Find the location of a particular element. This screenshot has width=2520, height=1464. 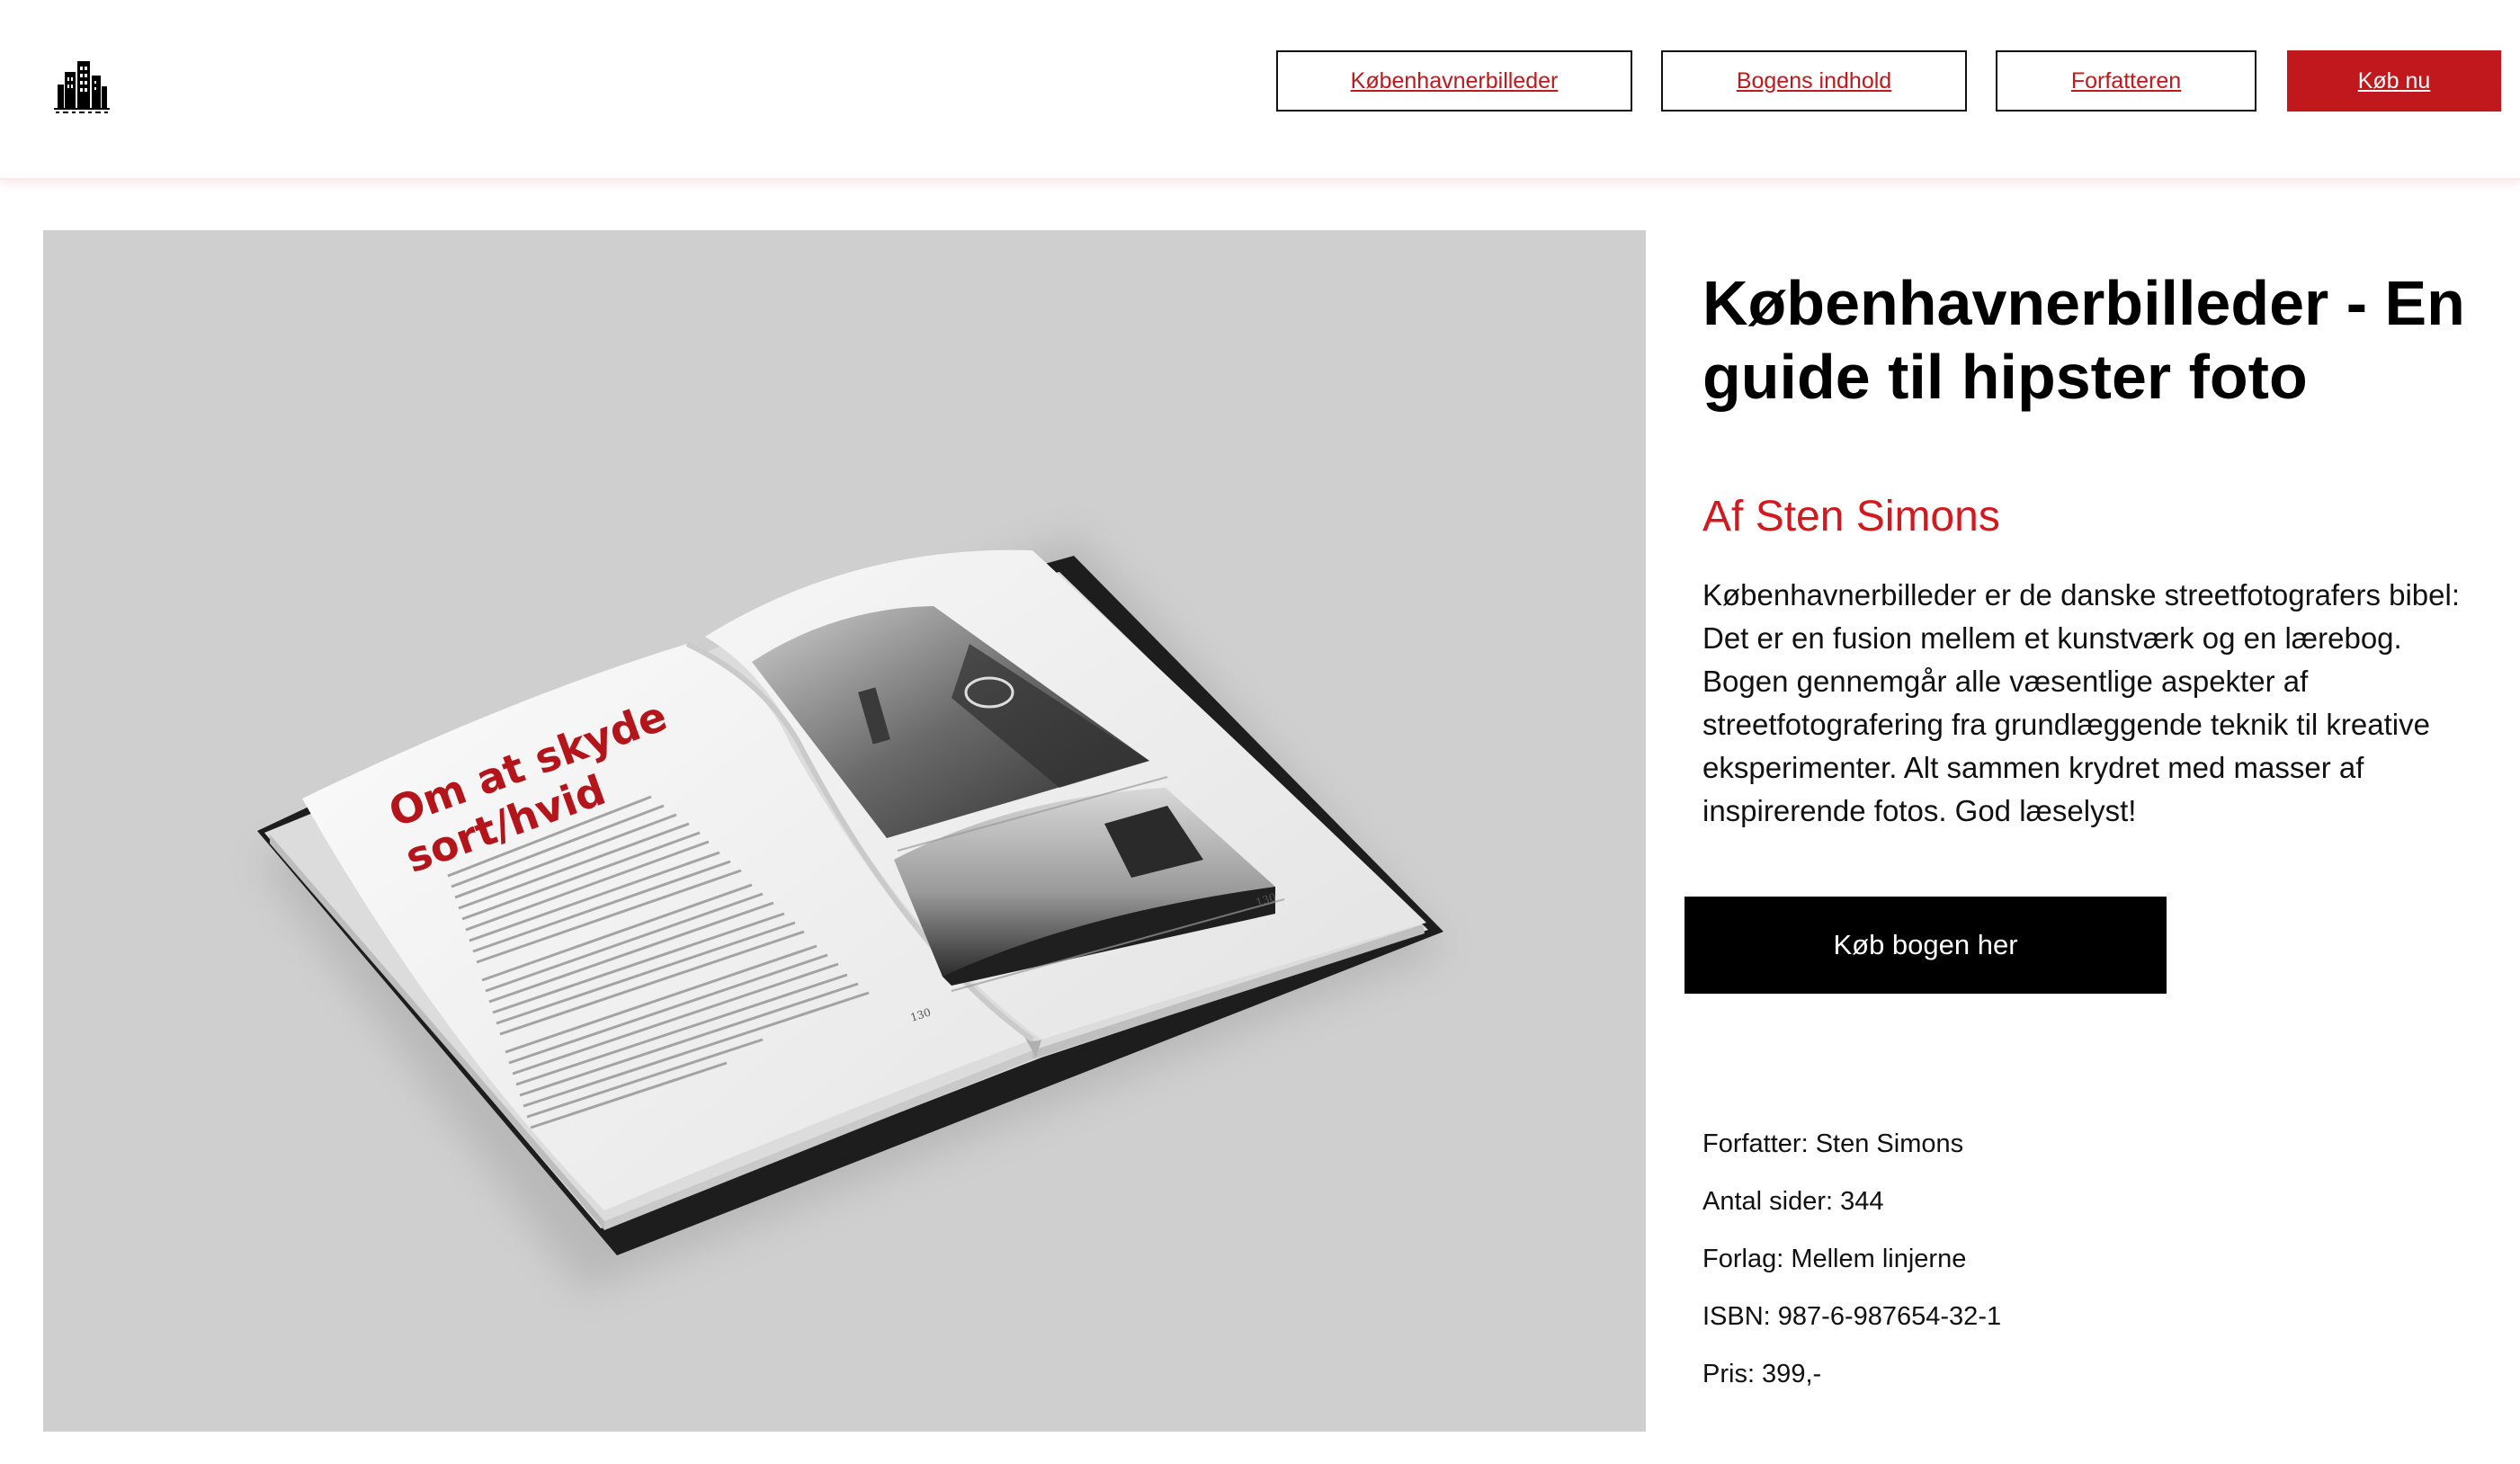

nav-forfatteren: Forfatteren is located at coordinates (2126, 81).